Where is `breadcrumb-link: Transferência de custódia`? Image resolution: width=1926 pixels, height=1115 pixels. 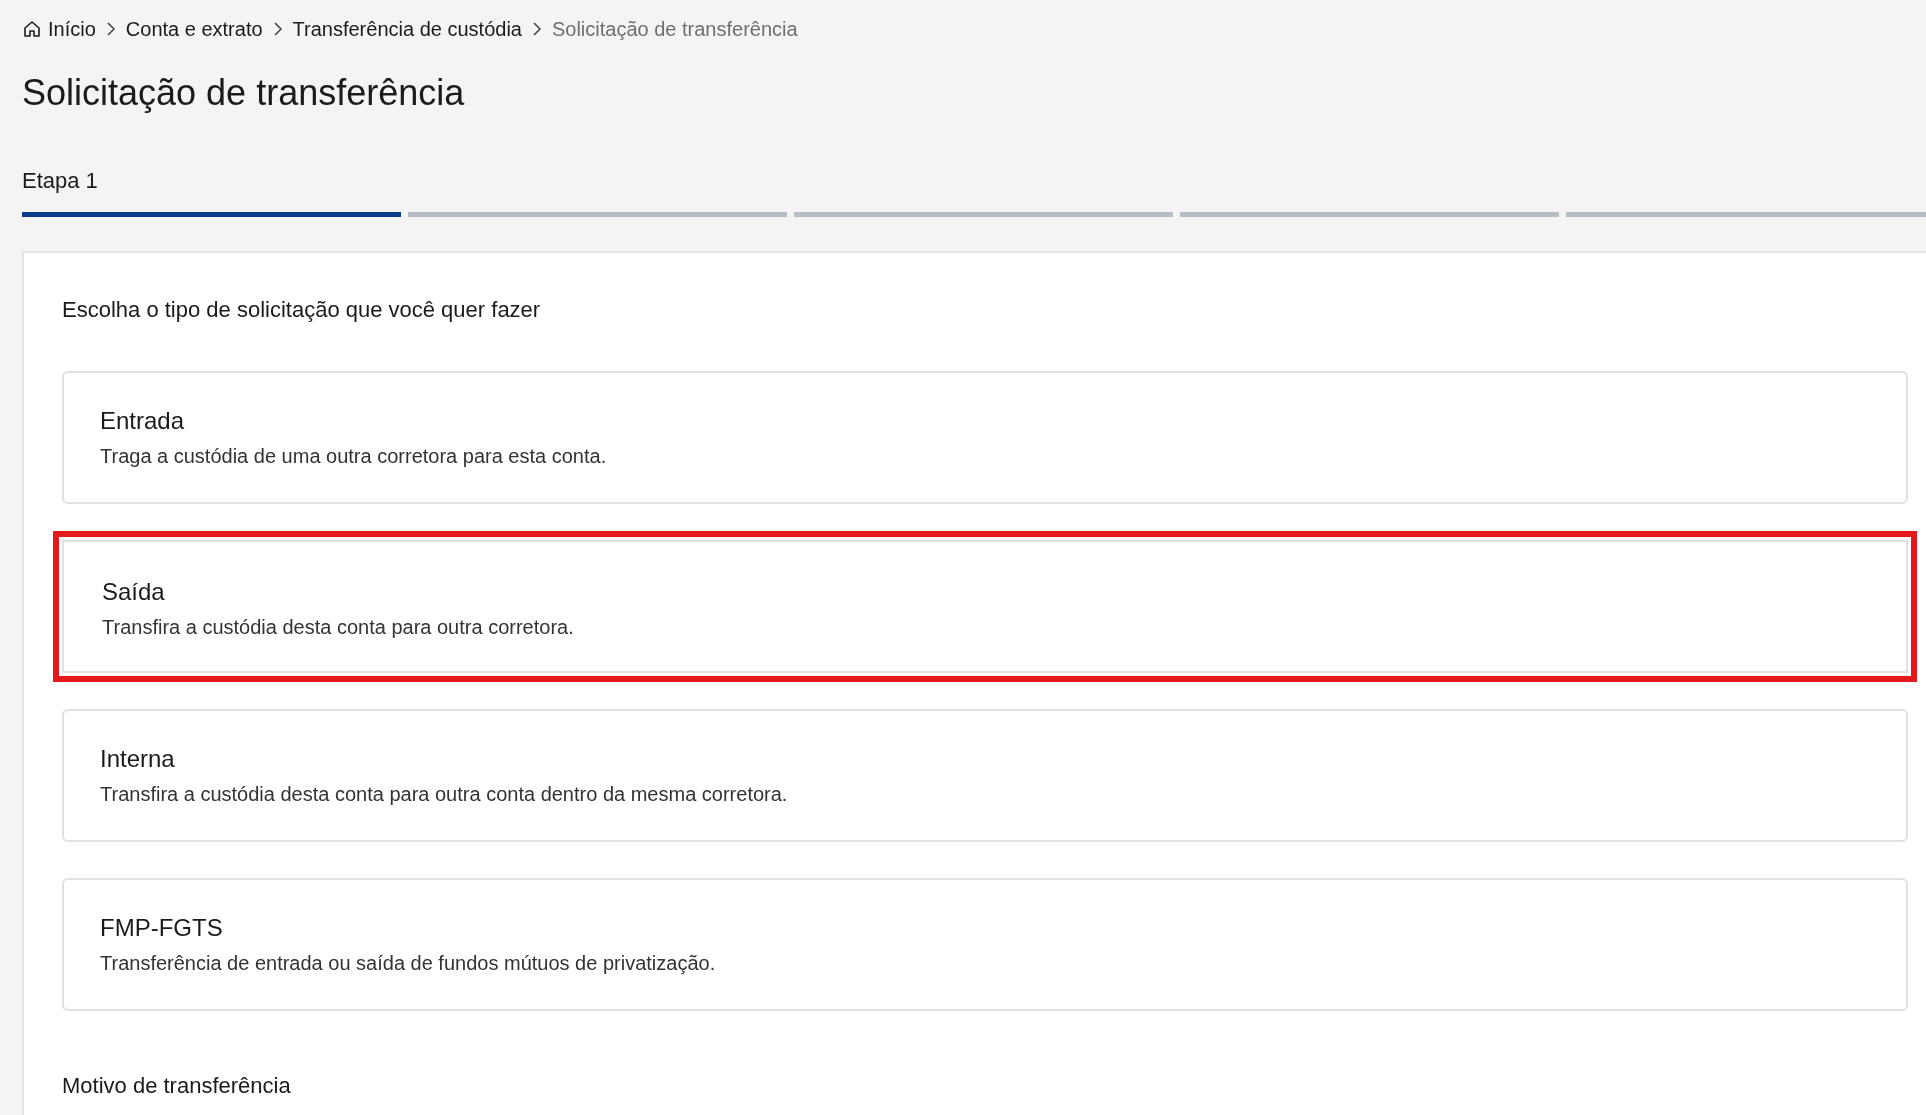 breadcrumb-link: Transferência de custódia is located at coordinates (407, 29).